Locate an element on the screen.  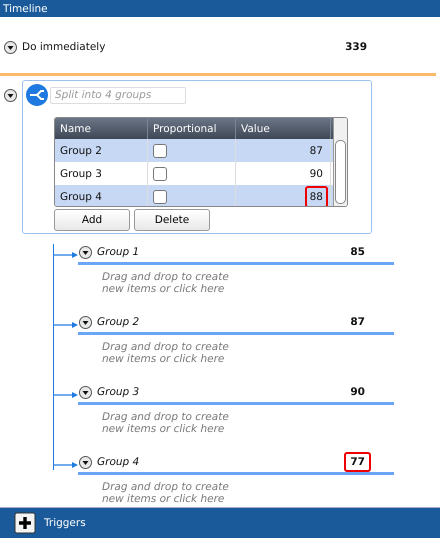
step-value: 339 is located at coordinates (356, 47).